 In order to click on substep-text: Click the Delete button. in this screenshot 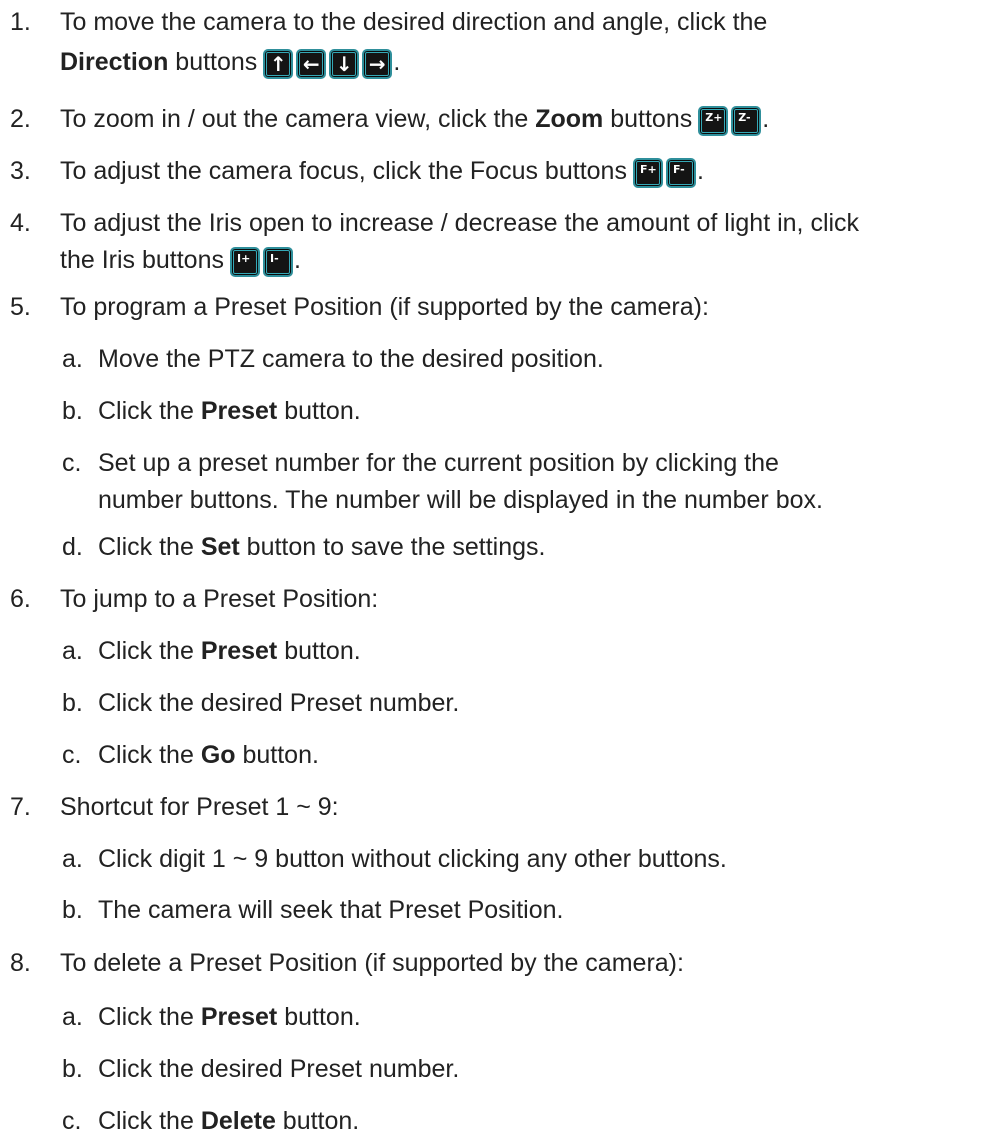, I will do `click(229, 1121)`.